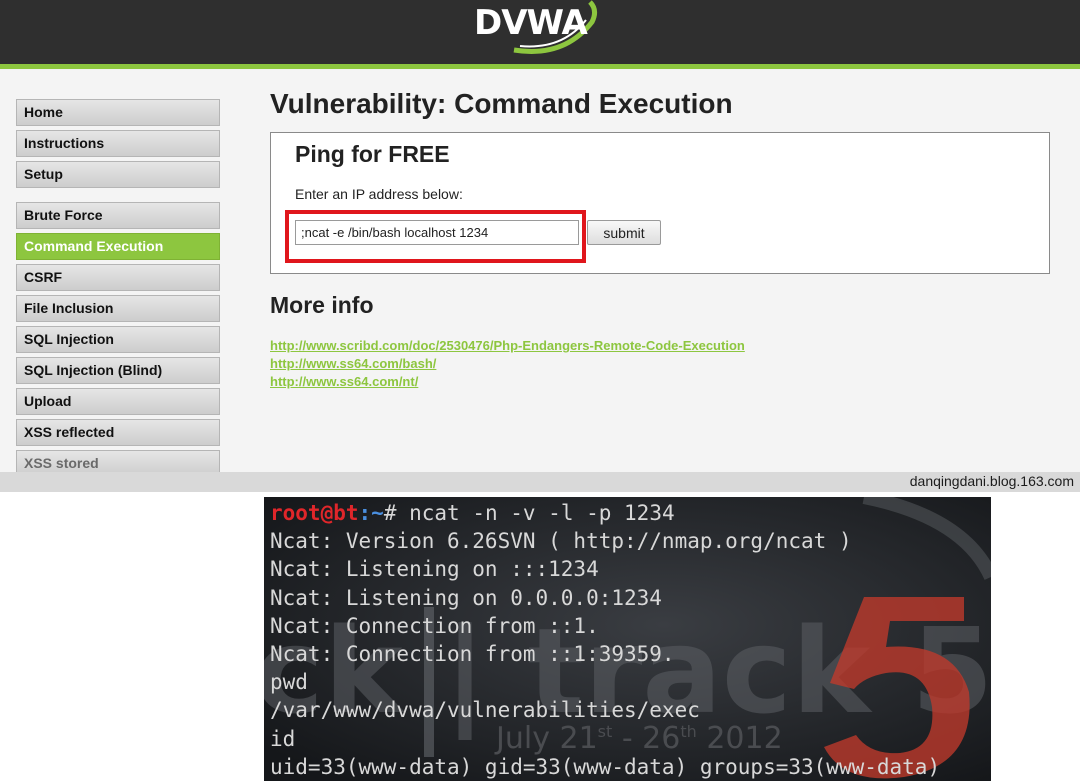 Image resolution: width=1080 pixels, height=781 pixels. What do you see at coordinates (531, 23) in the screenshot?
I see `logo-text: DVWA` at bounding box center [531, 23].